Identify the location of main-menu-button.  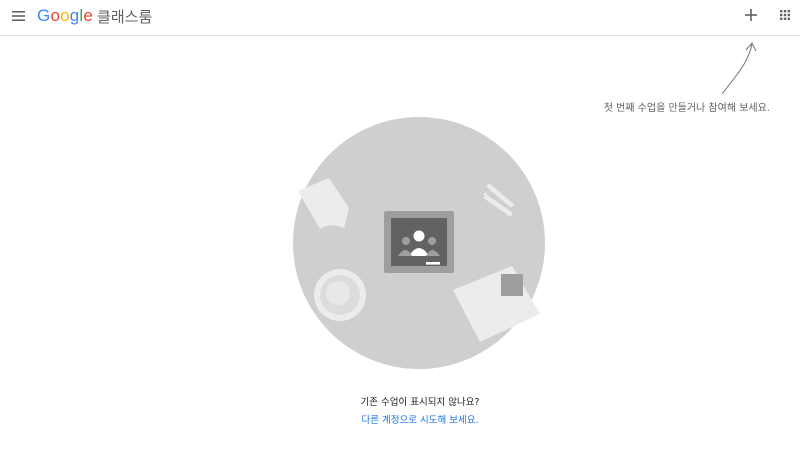
(19, 16).